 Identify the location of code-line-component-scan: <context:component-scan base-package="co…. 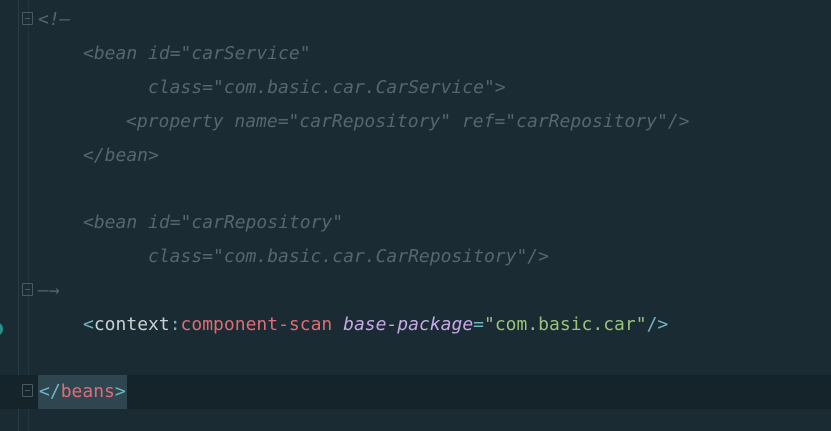
(415, 325).